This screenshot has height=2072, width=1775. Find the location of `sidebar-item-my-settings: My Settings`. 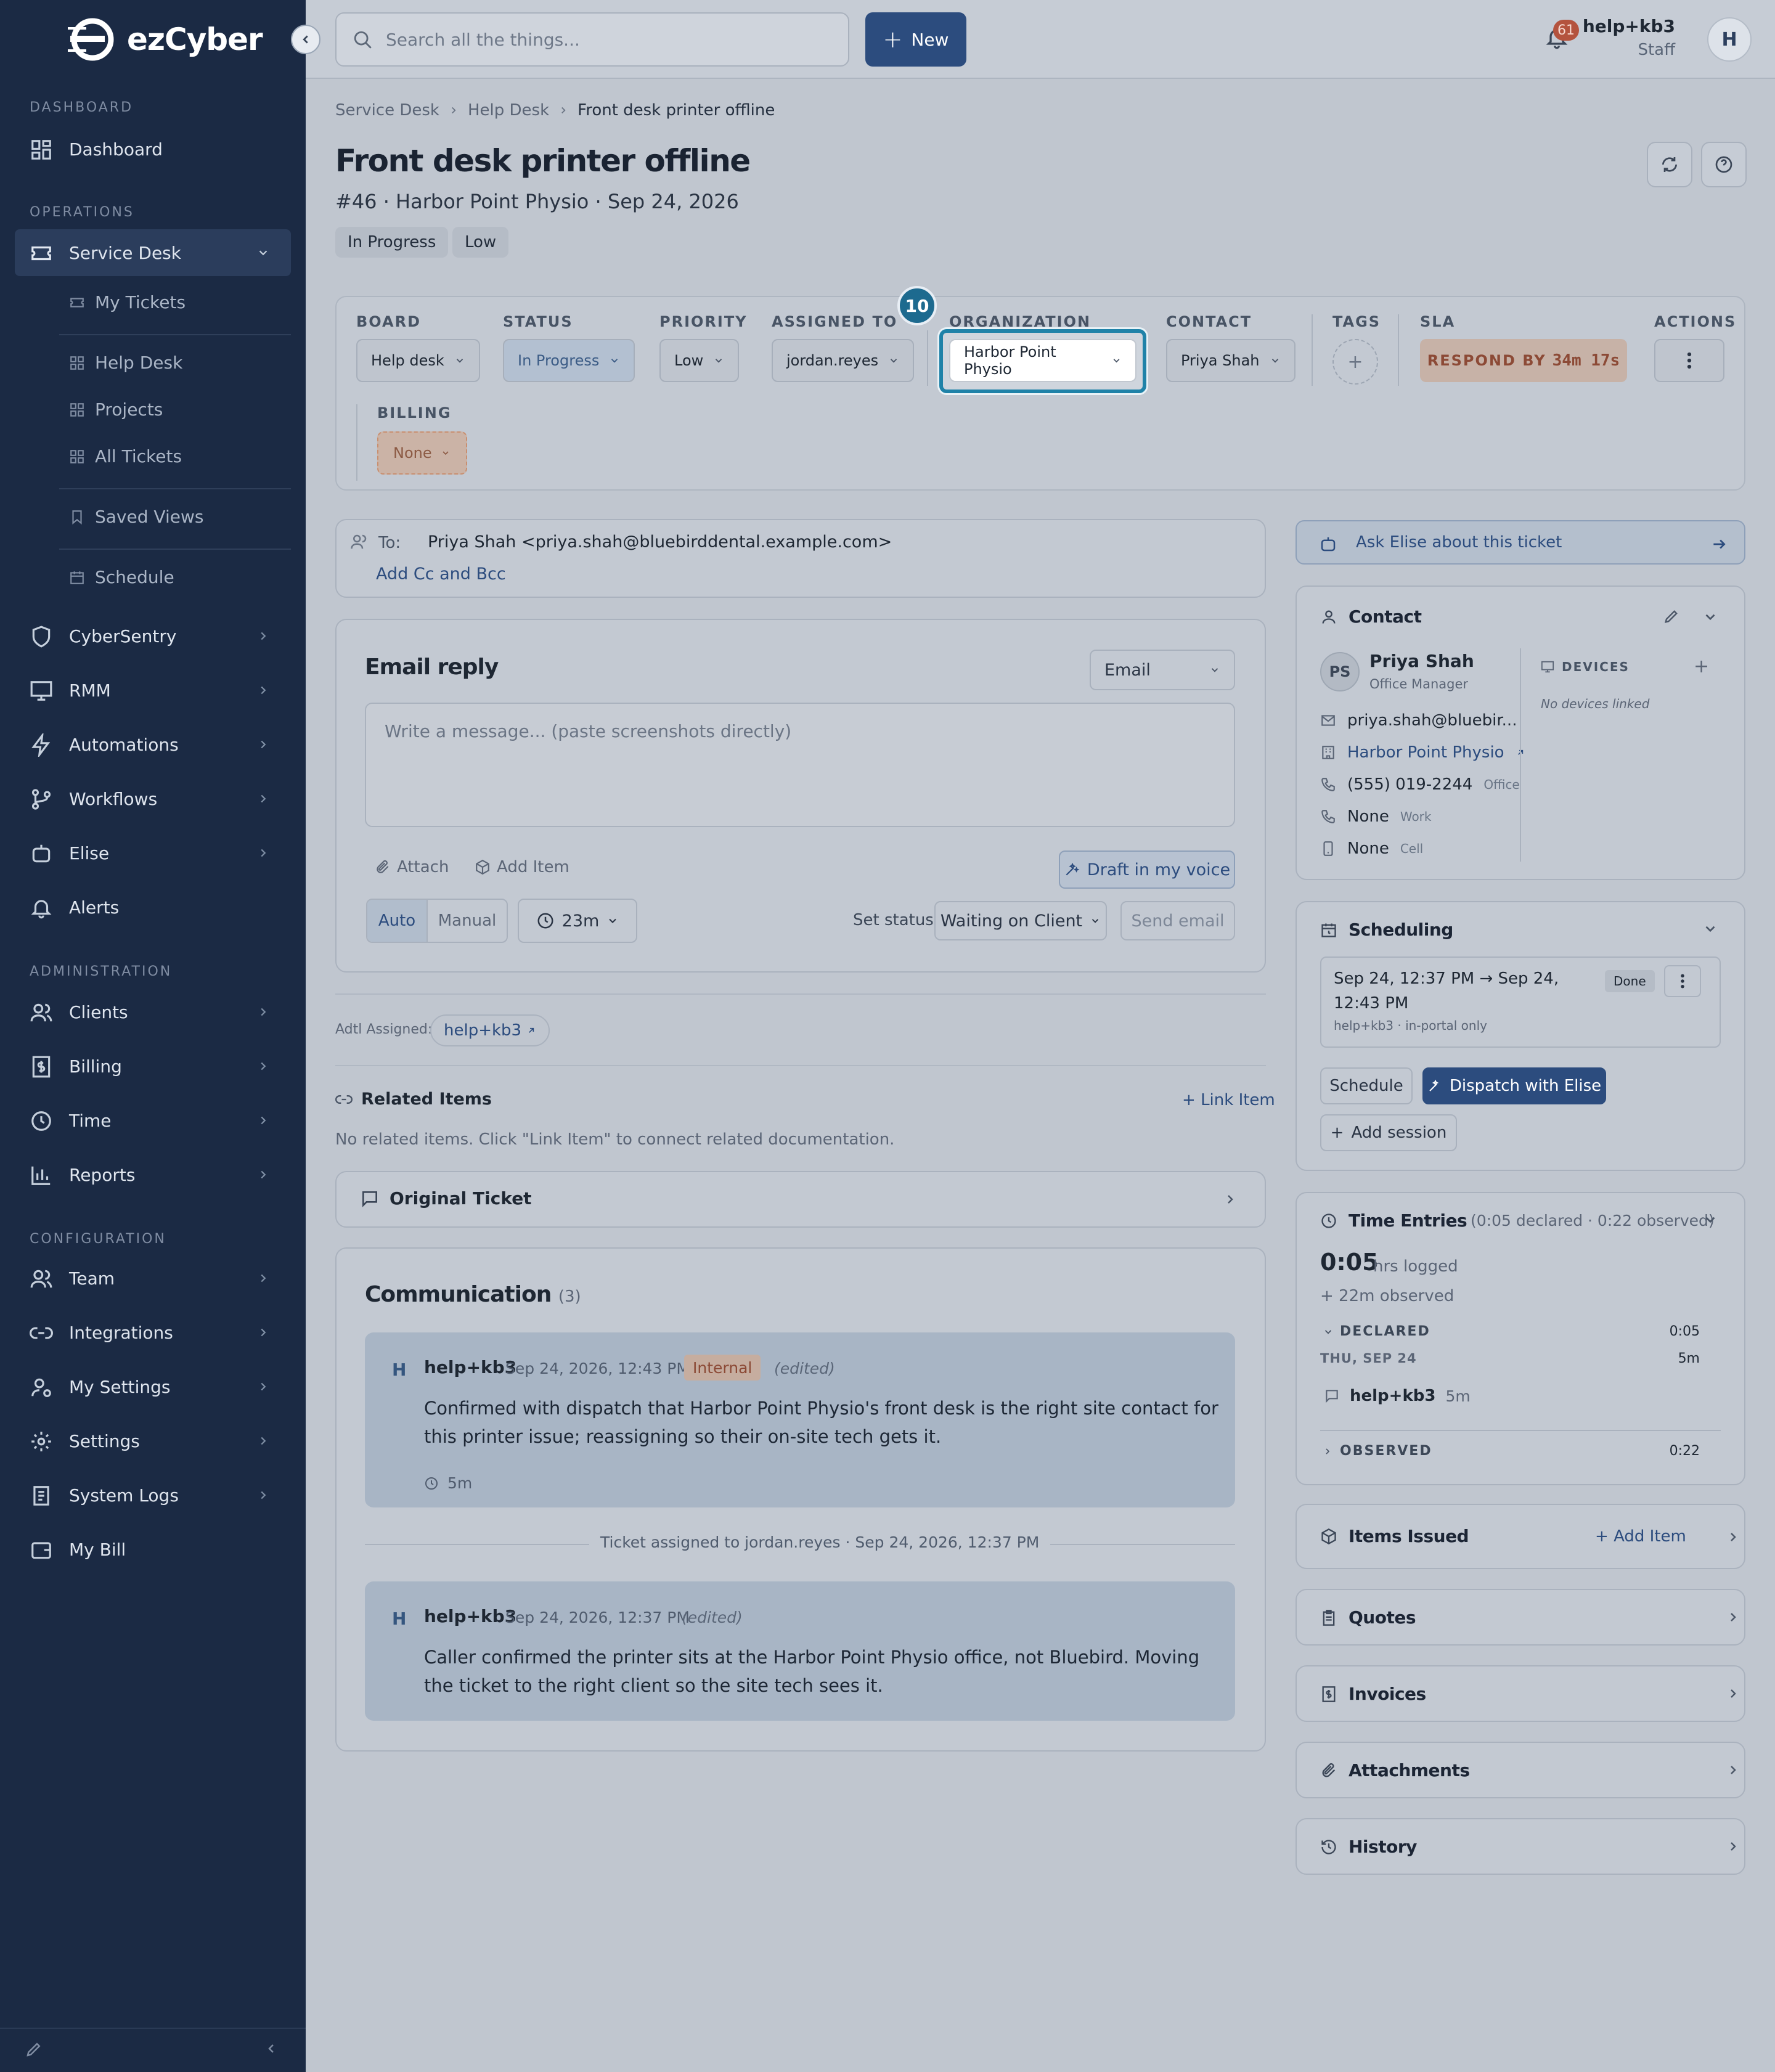

sidebar-item-my-settings: My Settings is located at coordinates (153, 1386).